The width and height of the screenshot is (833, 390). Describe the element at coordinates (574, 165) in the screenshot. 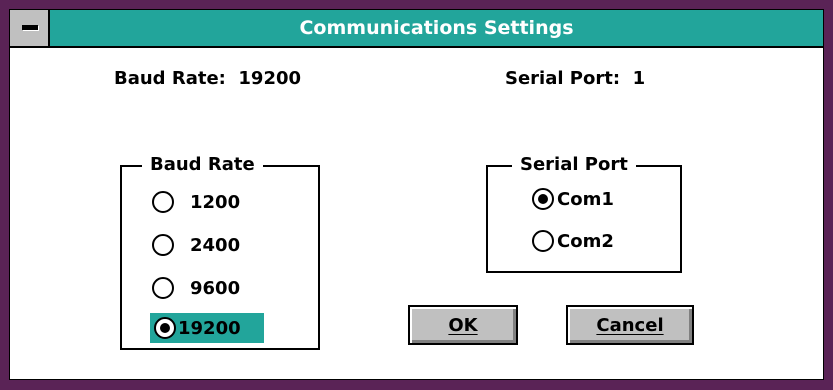

I see `serial-port-group-label: Serial Port` at that location.